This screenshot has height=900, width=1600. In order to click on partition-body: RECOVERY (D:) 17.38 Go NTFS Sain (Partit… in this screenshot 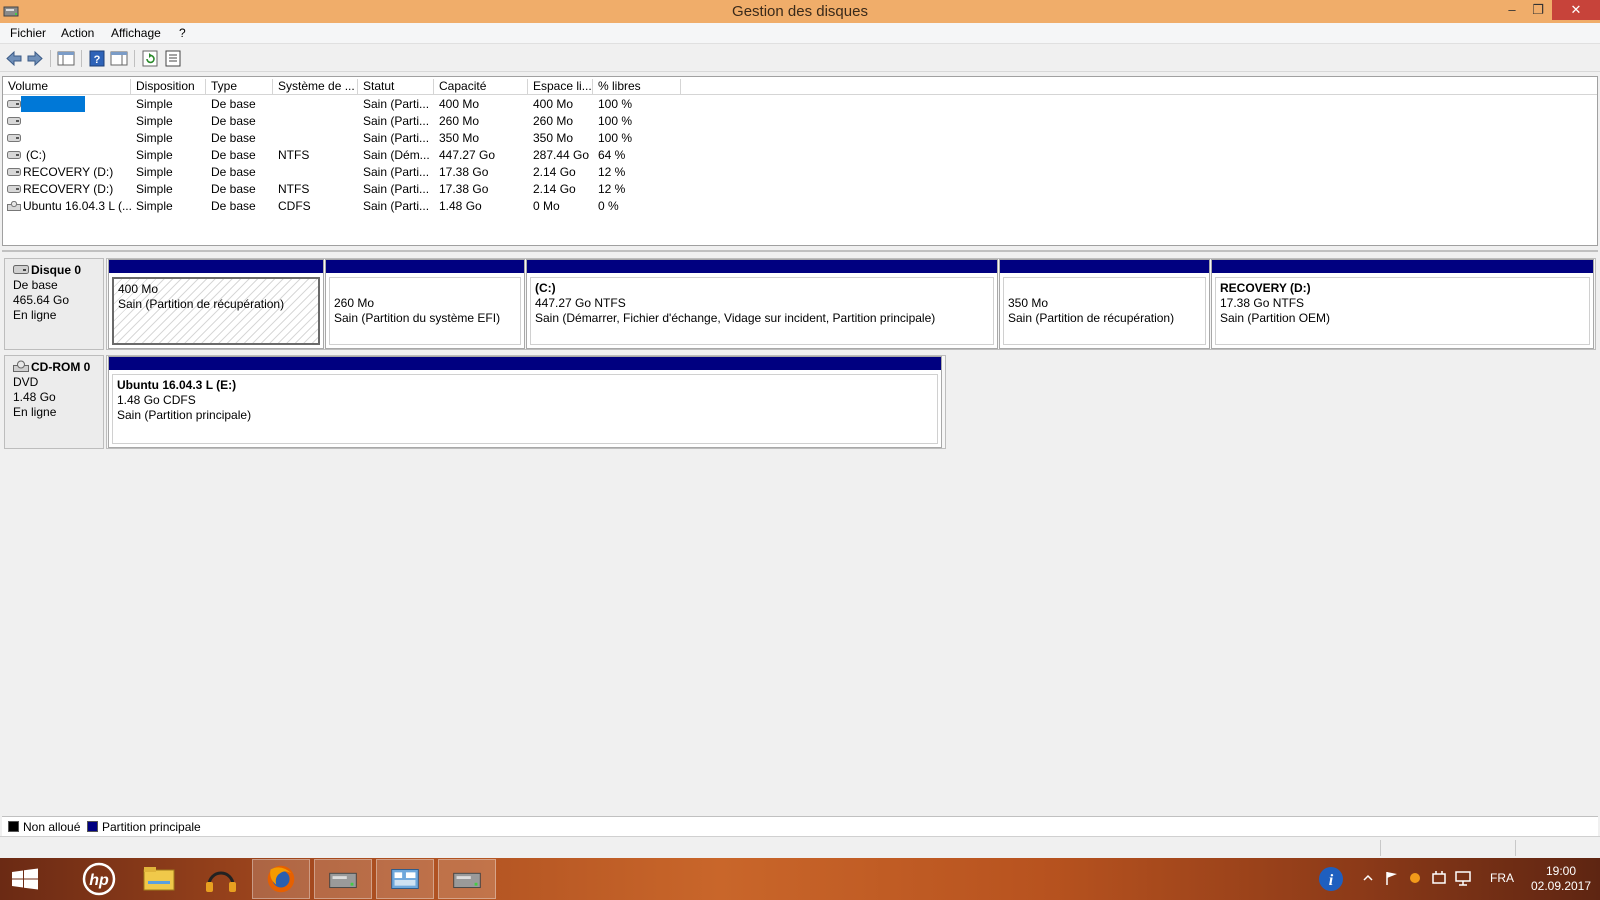, I will do `click(1402, 311)`.